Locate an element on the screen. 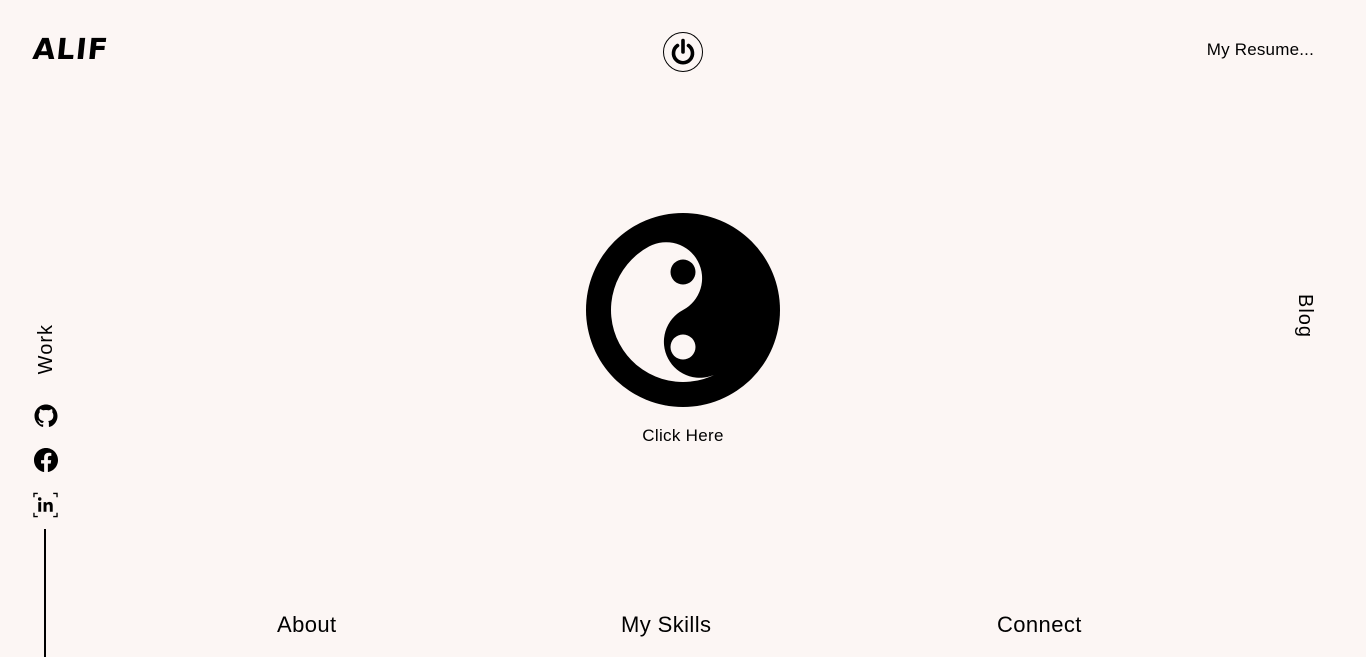 This screenshot has width=1366, height=657. nav-about: About is located at coordinates (307, 625).